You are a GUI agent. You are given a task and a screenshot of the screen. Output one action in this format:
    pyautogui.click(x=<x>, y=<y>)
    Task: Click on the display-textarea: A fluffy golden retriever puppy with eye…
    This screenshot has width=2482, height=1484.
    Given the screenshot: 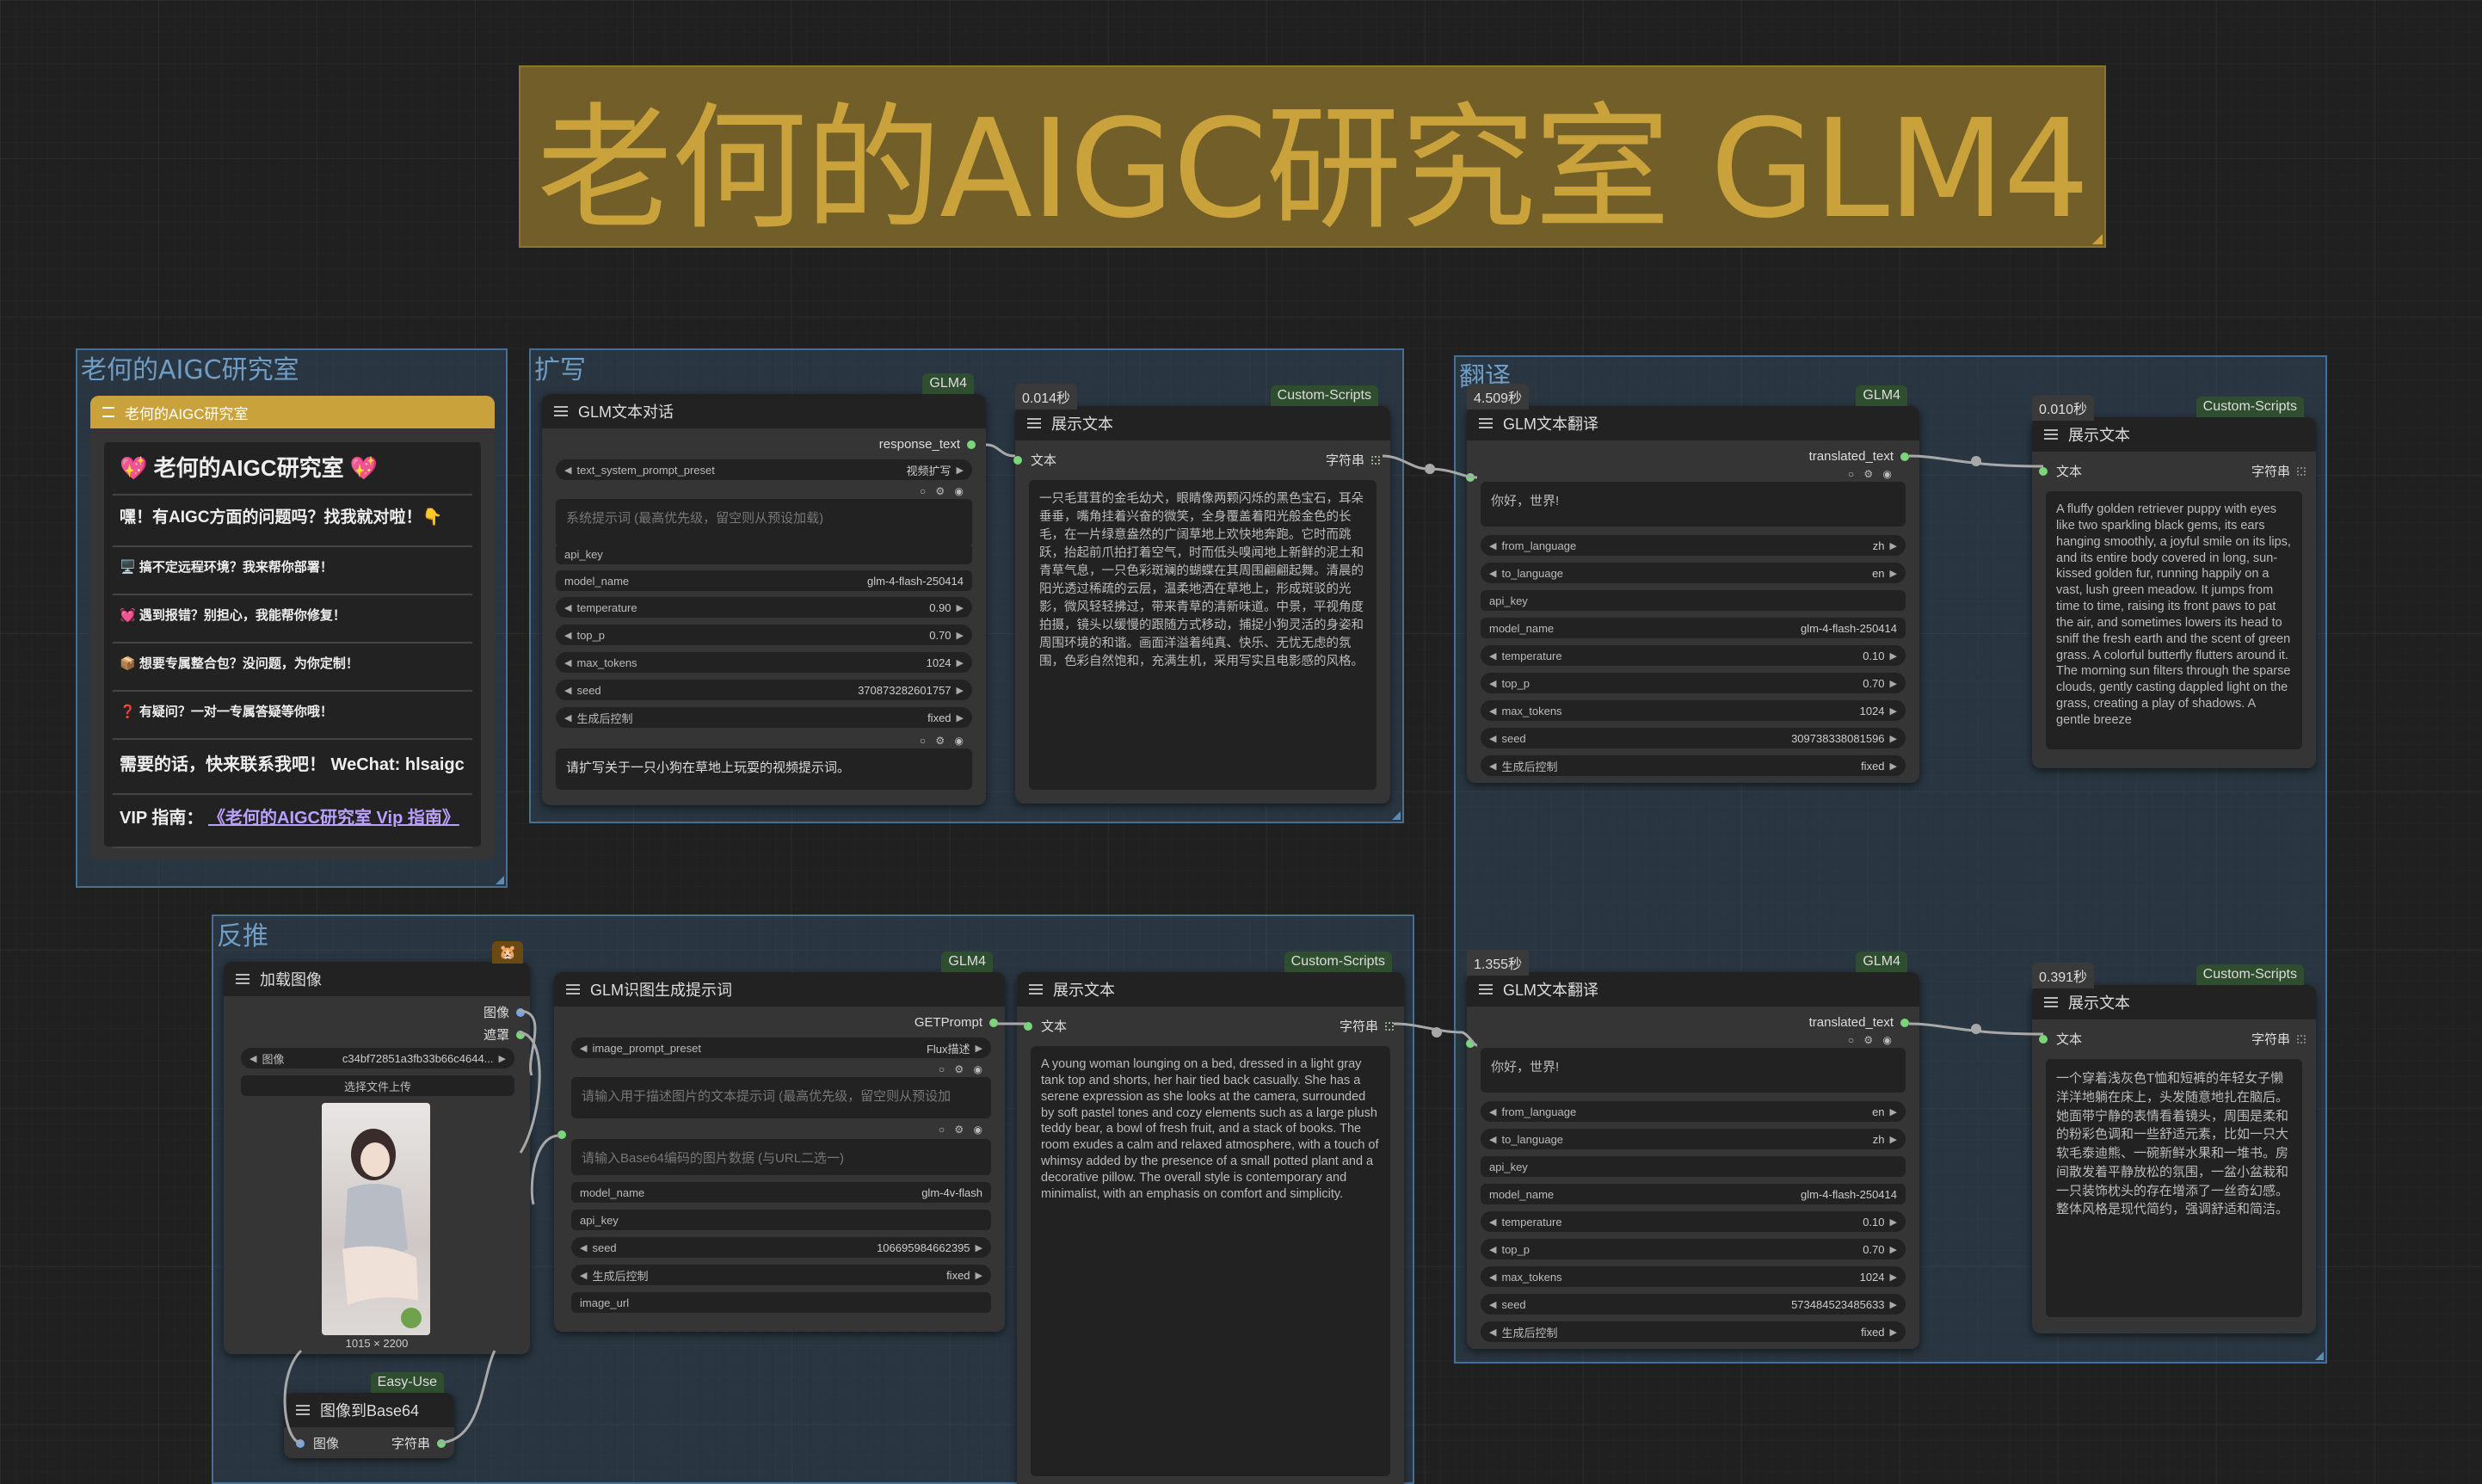 What is the action you would take?
    pyautogui.click(x=2174, y=620)
    